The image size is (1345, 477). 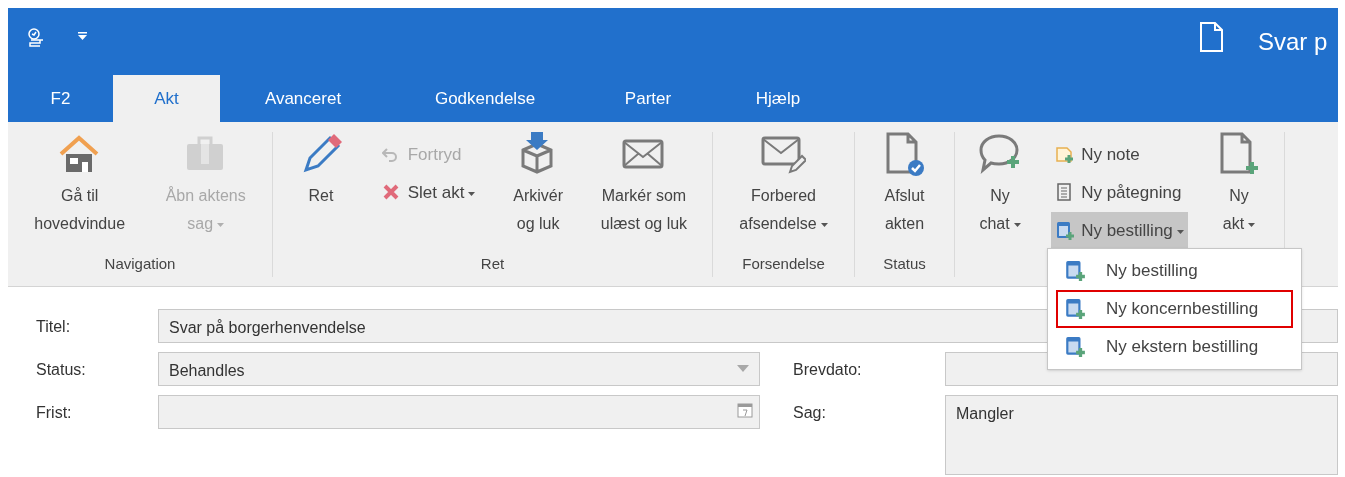 I want to click on field-label: Titel:, so click(x=54, y=327).